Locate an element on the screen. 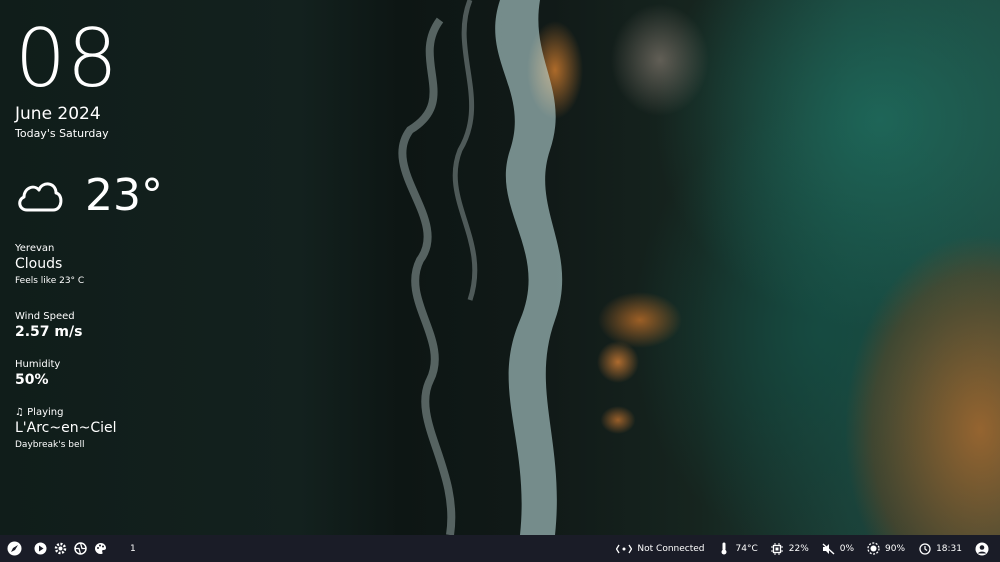 The width and height of the screenshot is (1000, 562). volume-text: 0% is located at coordinates (847, 548).